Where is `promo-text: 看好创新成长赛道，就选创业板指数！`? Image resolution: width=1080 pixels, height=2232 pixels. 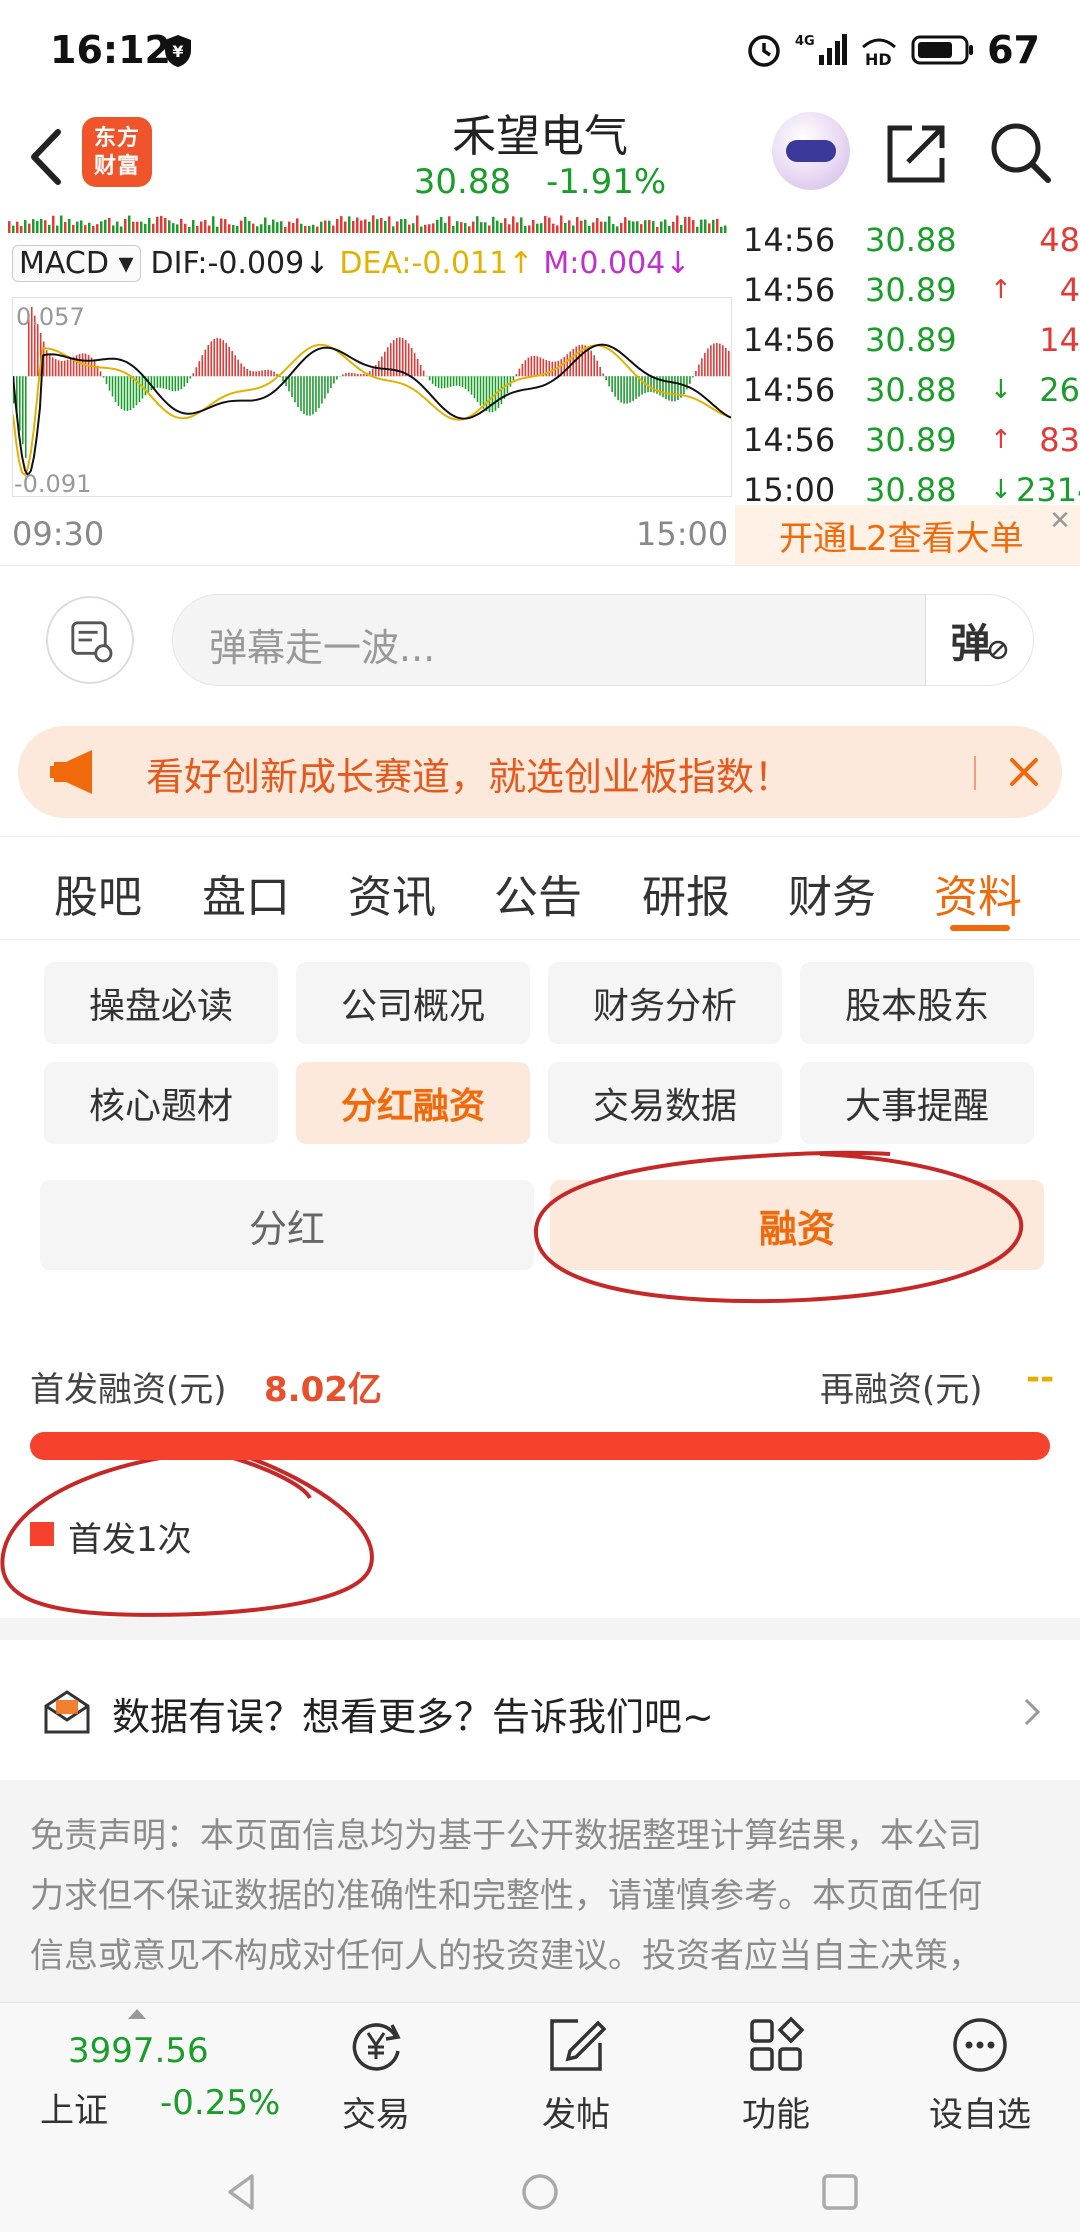
promo-text: 看好创新成长赛道，就选创业板指数！ is located at coordinates (469, 777).